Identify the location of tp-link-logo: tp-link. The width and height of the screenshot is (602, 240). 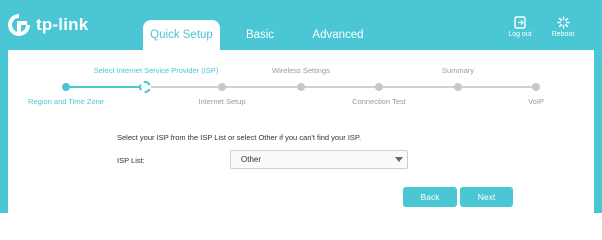
(47, 25).